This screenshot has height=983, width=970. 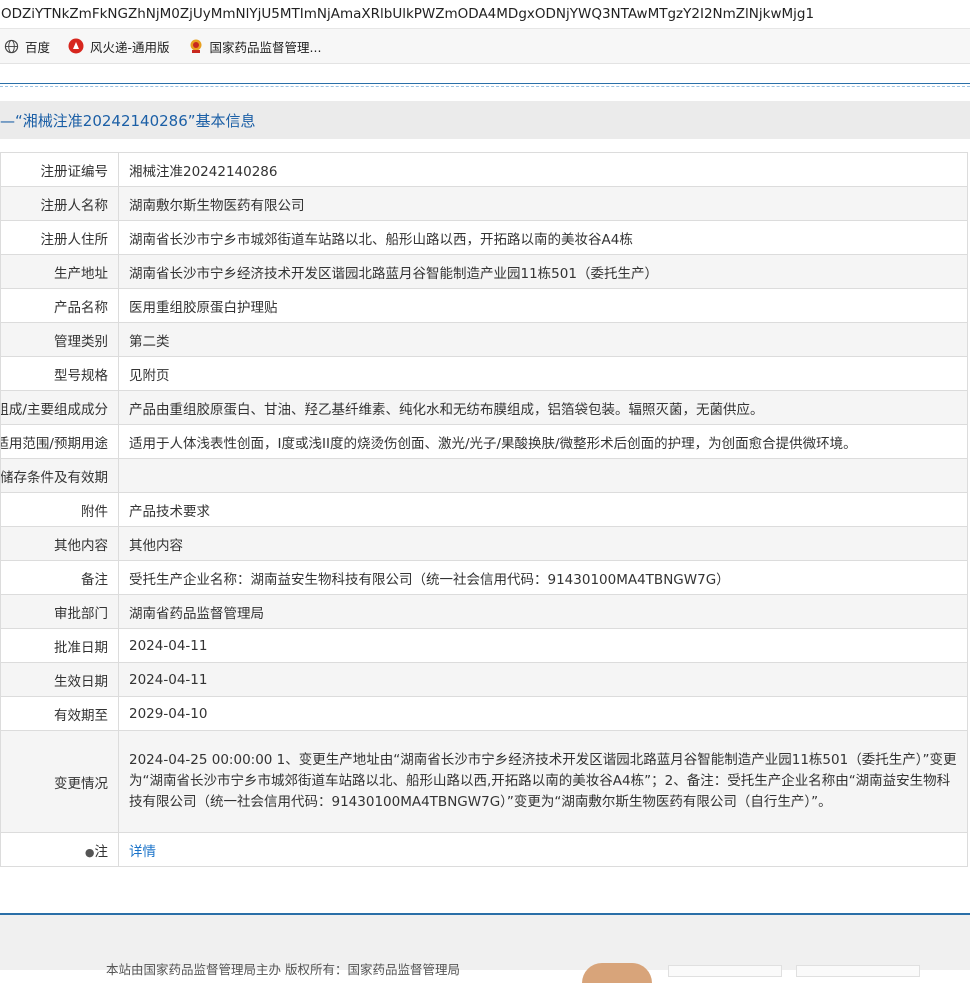 I want to click on bookmark-label: 风火递-通用版, so click(x=130, y=47).